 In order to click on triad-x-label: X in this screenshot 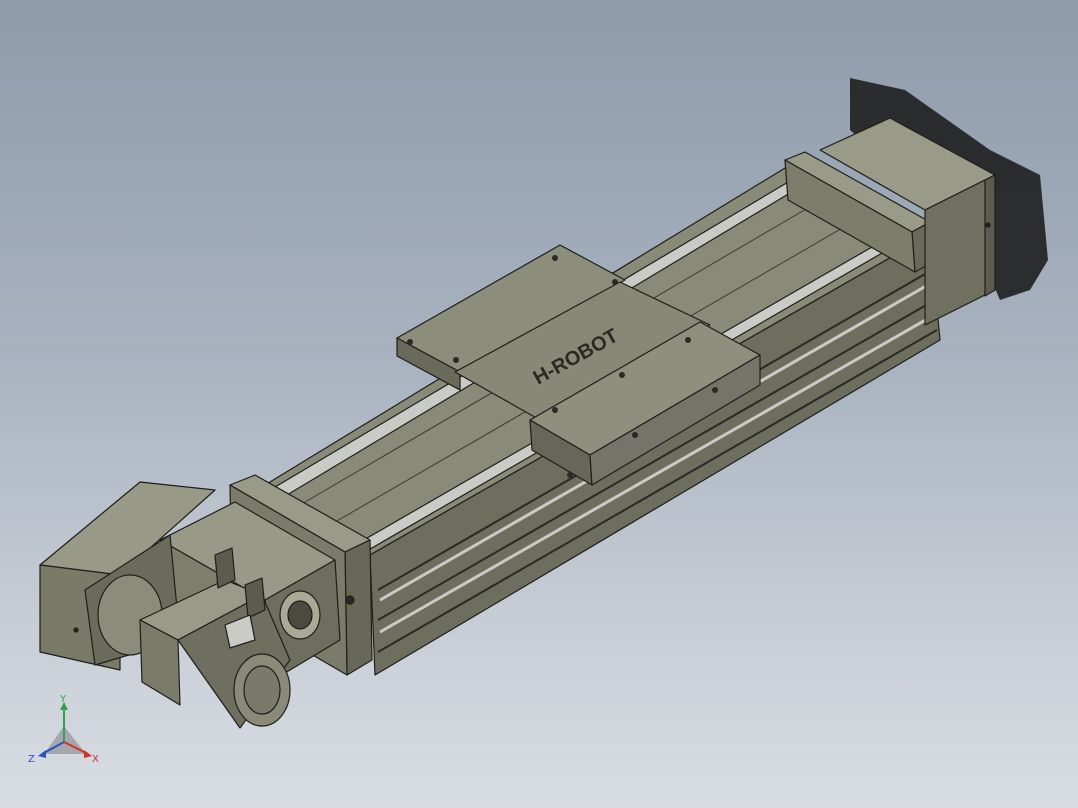, I will do `click(95, 759)`.